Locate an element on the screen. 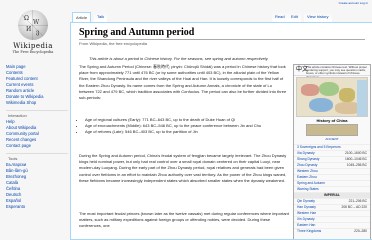  tab-read: Read is located at coordinates (280, 17).